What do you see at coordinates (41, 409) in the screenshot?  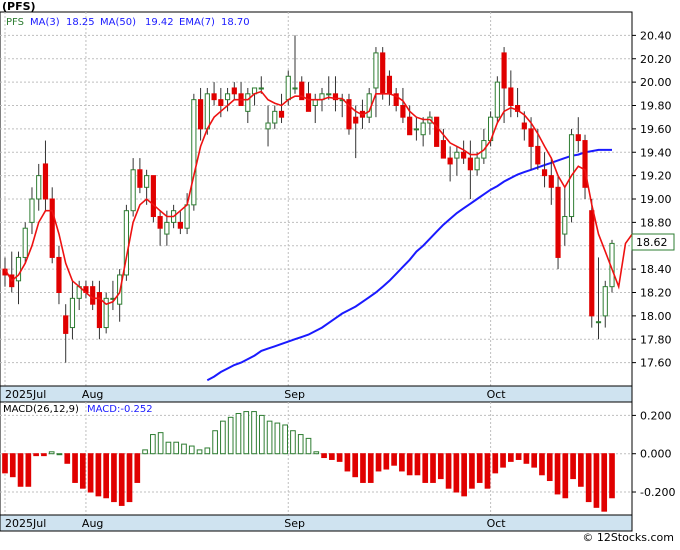 I see `macd-title: MACD(26,12,9)` at bounding box center [41, 409].